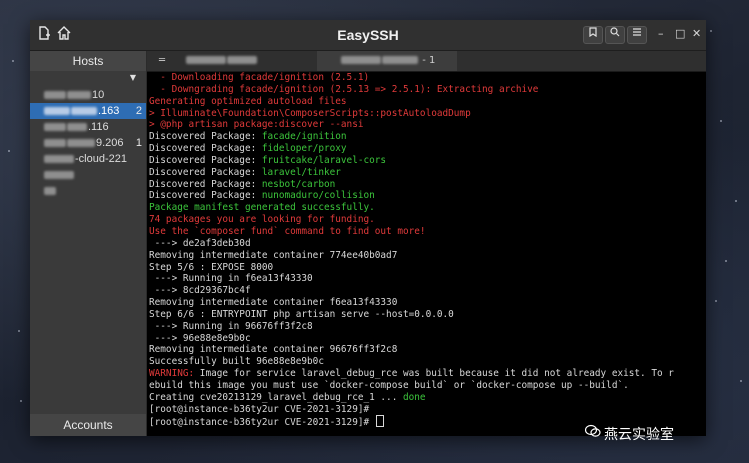 The width and height of the screenshot is (749, 463). Describe the element at coordinates (248, 101) in the screenshot. I see `terminal-line: Generating optimized autoload files` at that location.